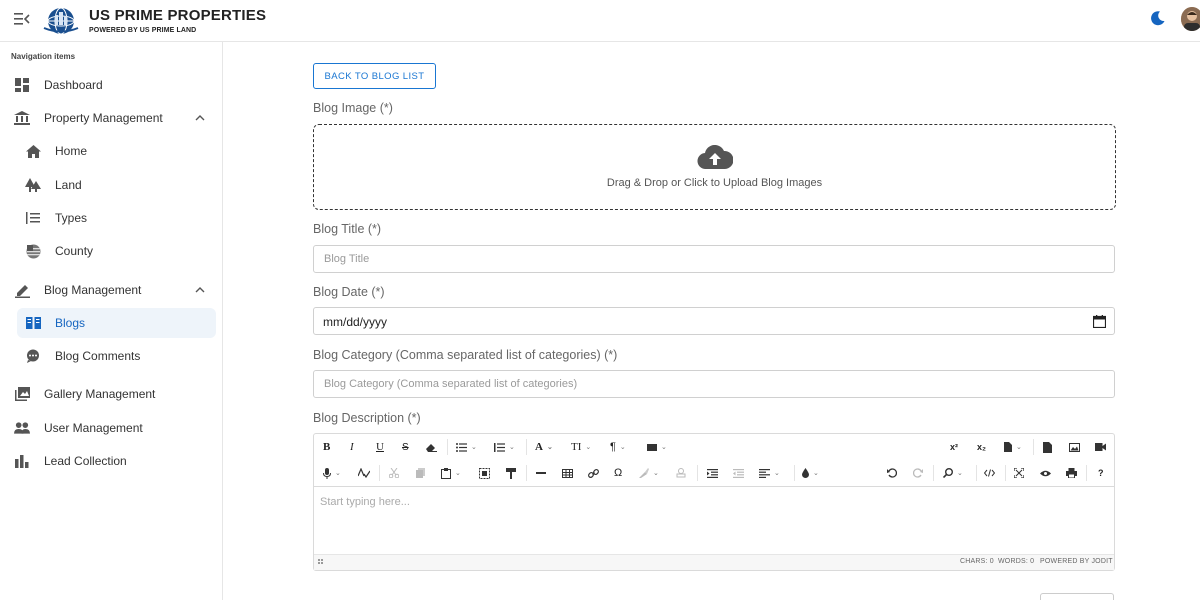  Describe the element at coordinates (22, 118) in the screenshot. I see `bank-icon` at that location.